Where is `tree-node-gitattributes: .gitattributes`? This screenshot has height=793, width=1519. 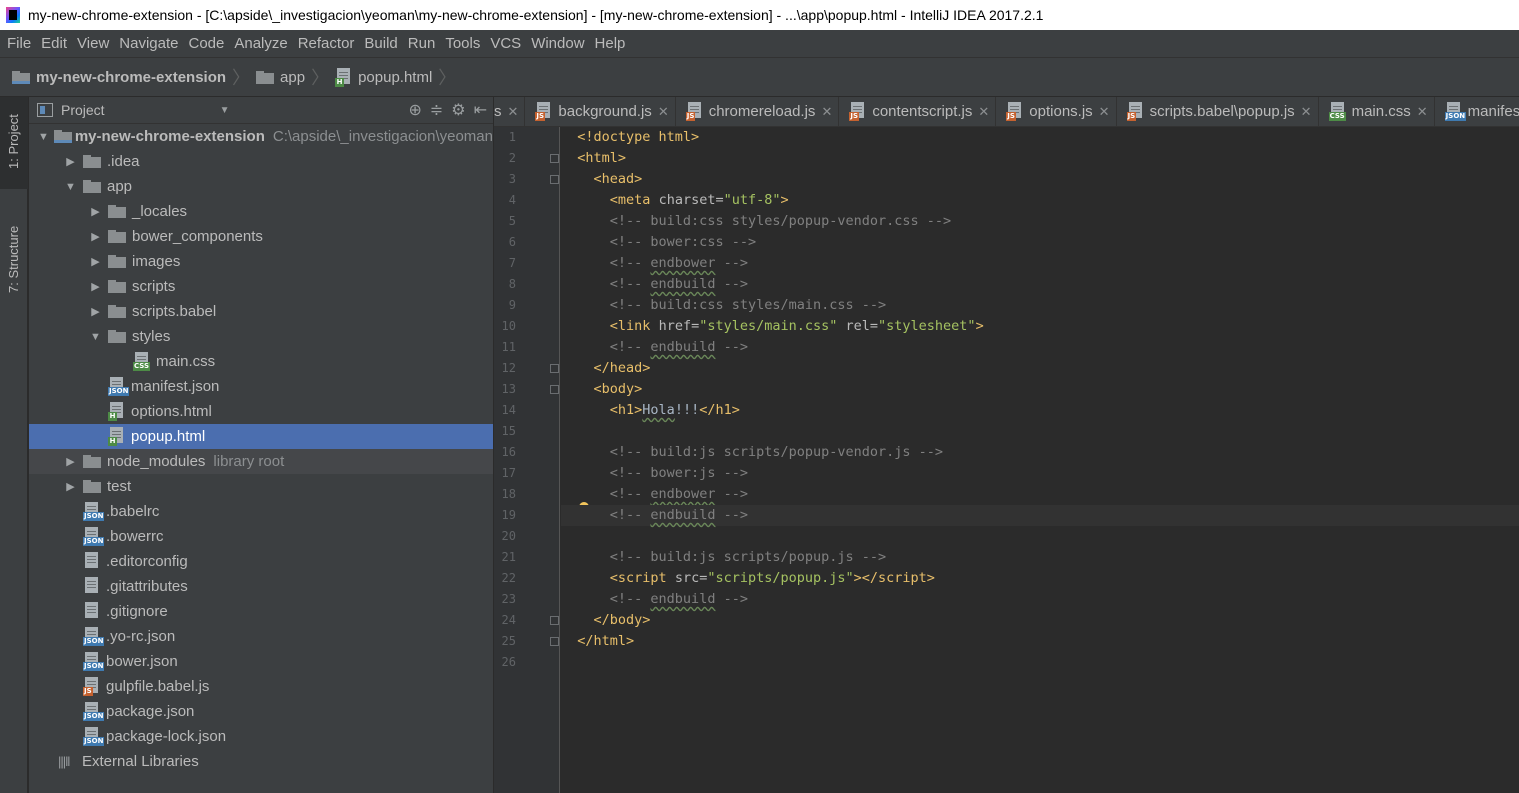
tree-node-gitattributes: .gitattributes is located at coordinates (261, 586).